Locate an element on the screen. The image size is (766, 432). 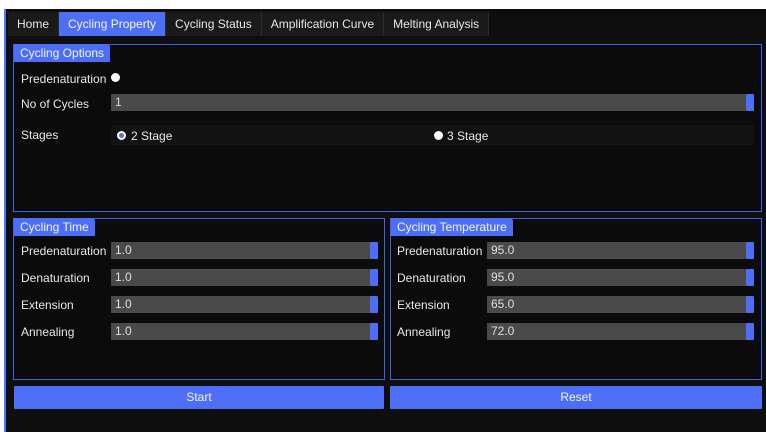
tab-melting-analysis: Melting Analysis is located at coordinates (437, 24).